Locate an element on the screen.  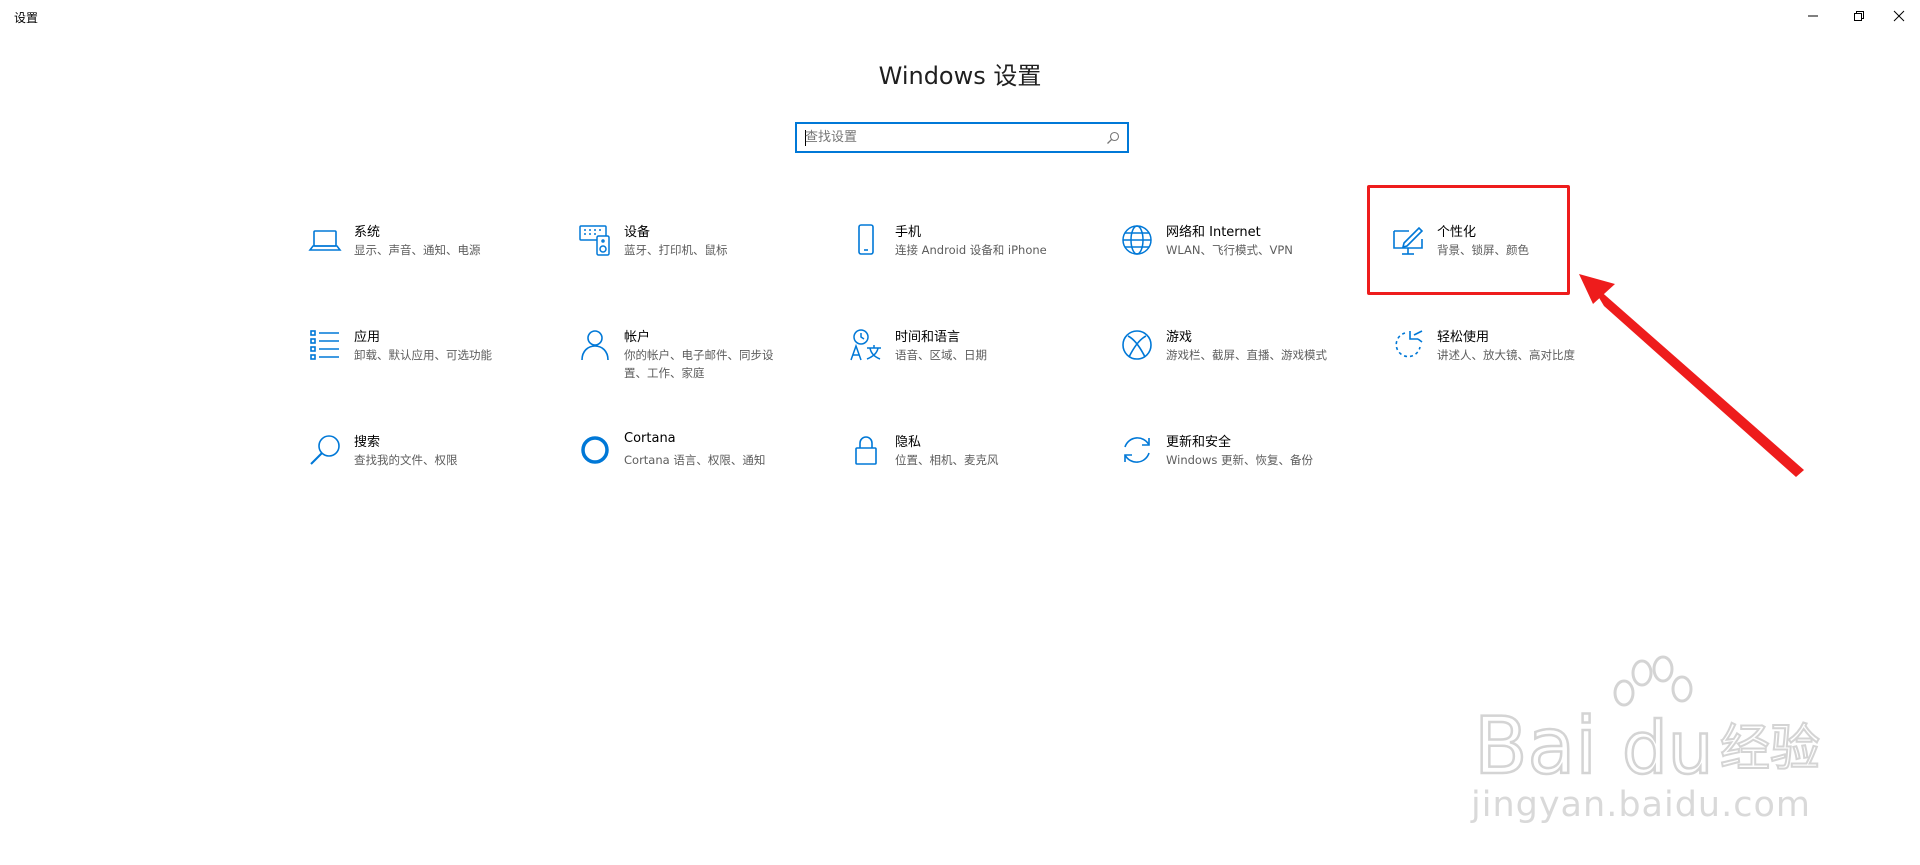
tile-description: 显示、声音、通知、电源 is located at coordinates (417, 250).